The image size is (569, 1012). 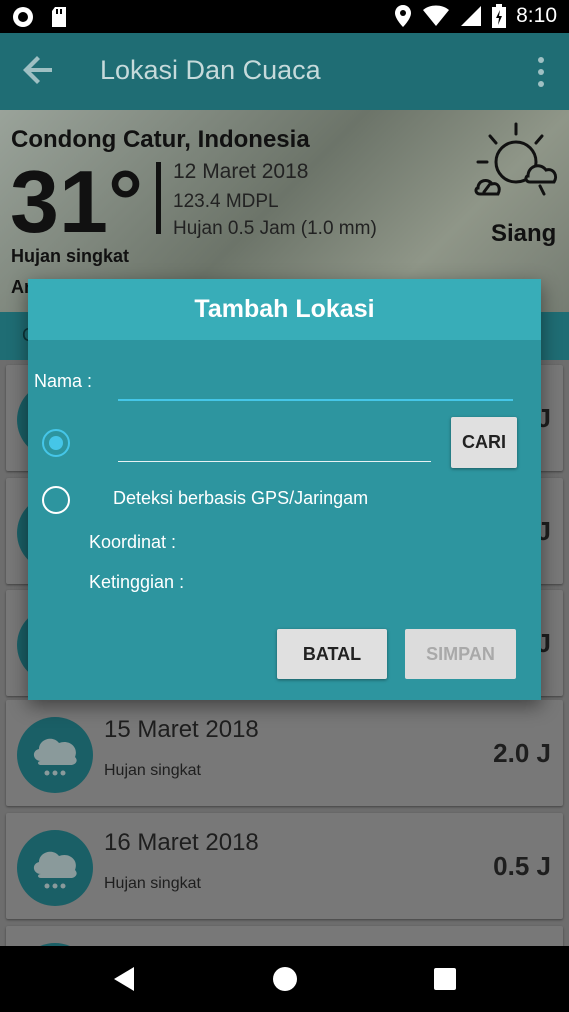 I want to click on location-search-input, so click(x=274, y=444).